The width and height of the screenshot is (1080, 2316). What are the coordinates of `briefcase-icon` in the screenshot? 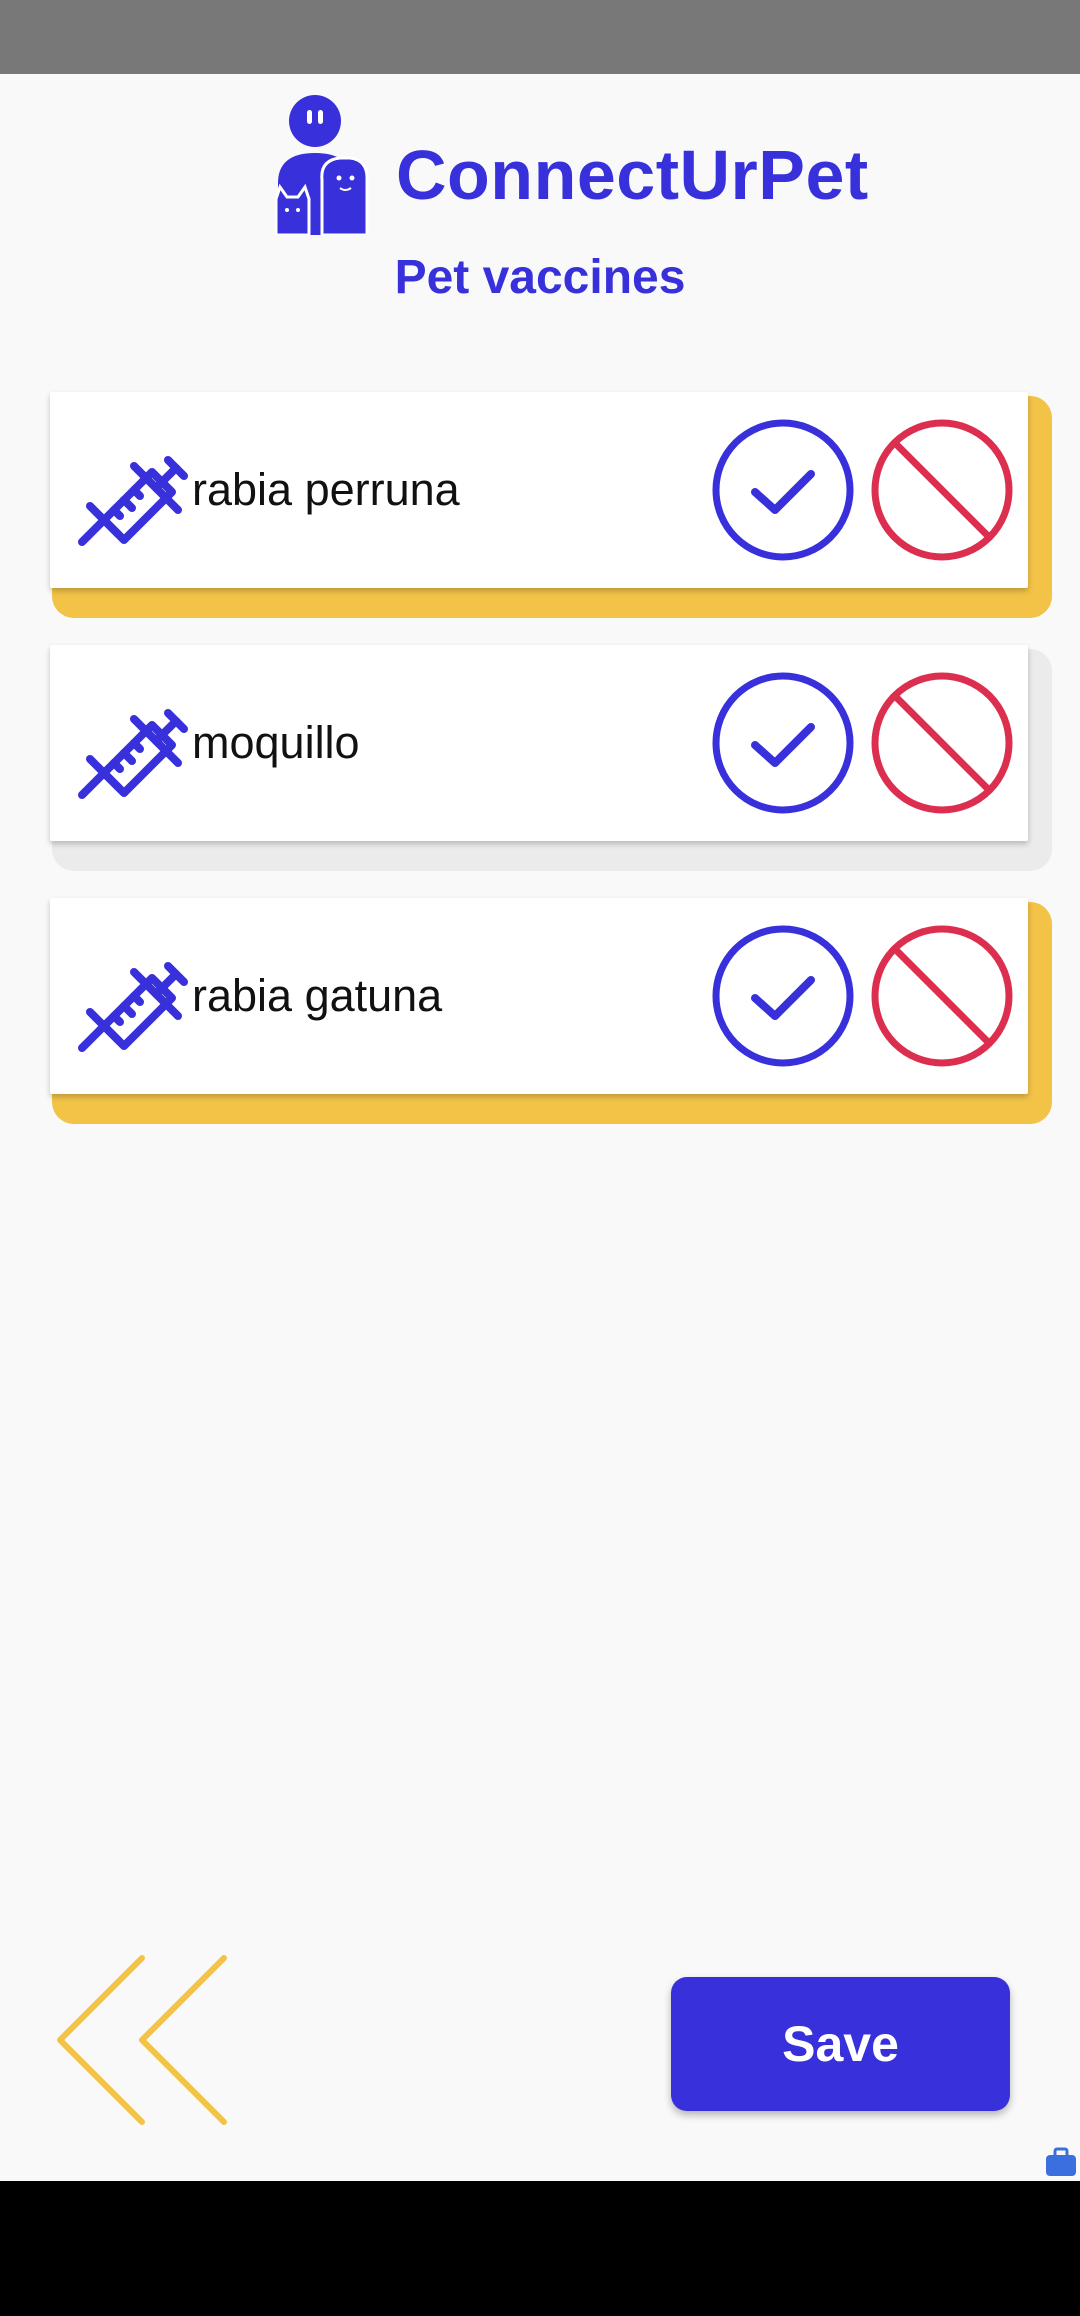 It's located at (1061, 2161).